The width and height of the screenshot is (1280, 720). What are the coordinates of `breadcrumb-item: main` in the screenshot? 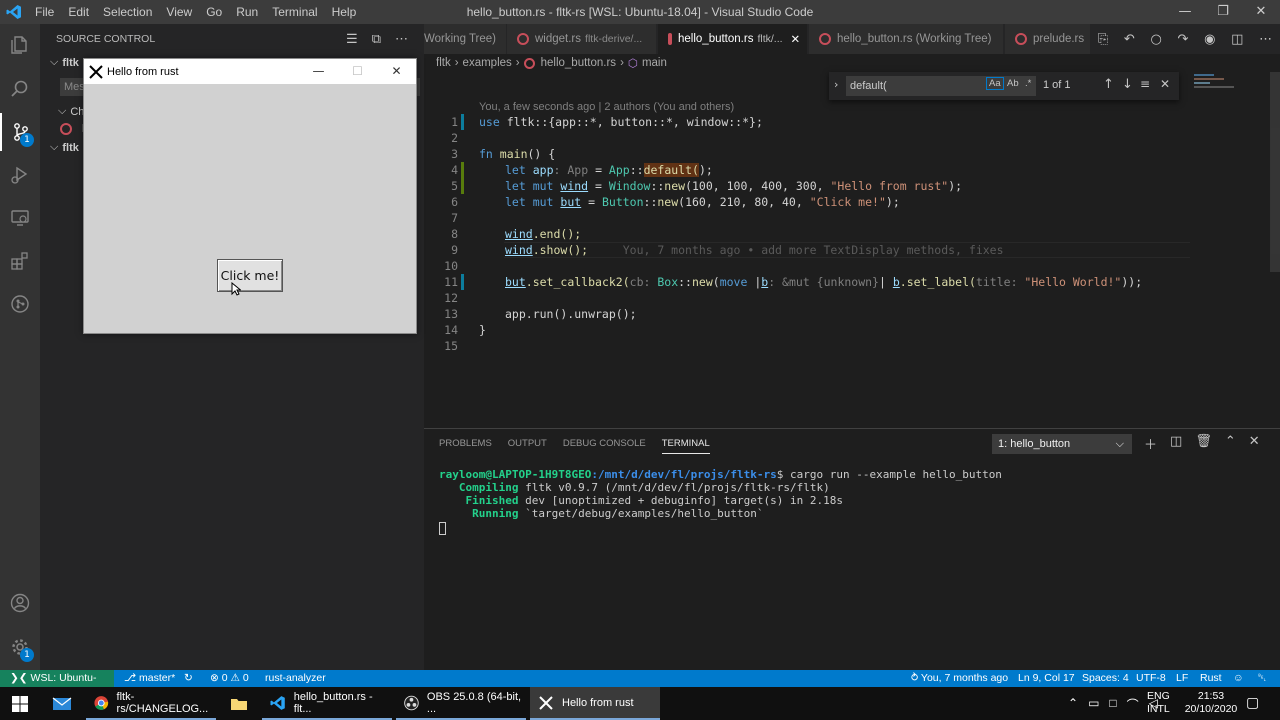 It's located at (654, 63).